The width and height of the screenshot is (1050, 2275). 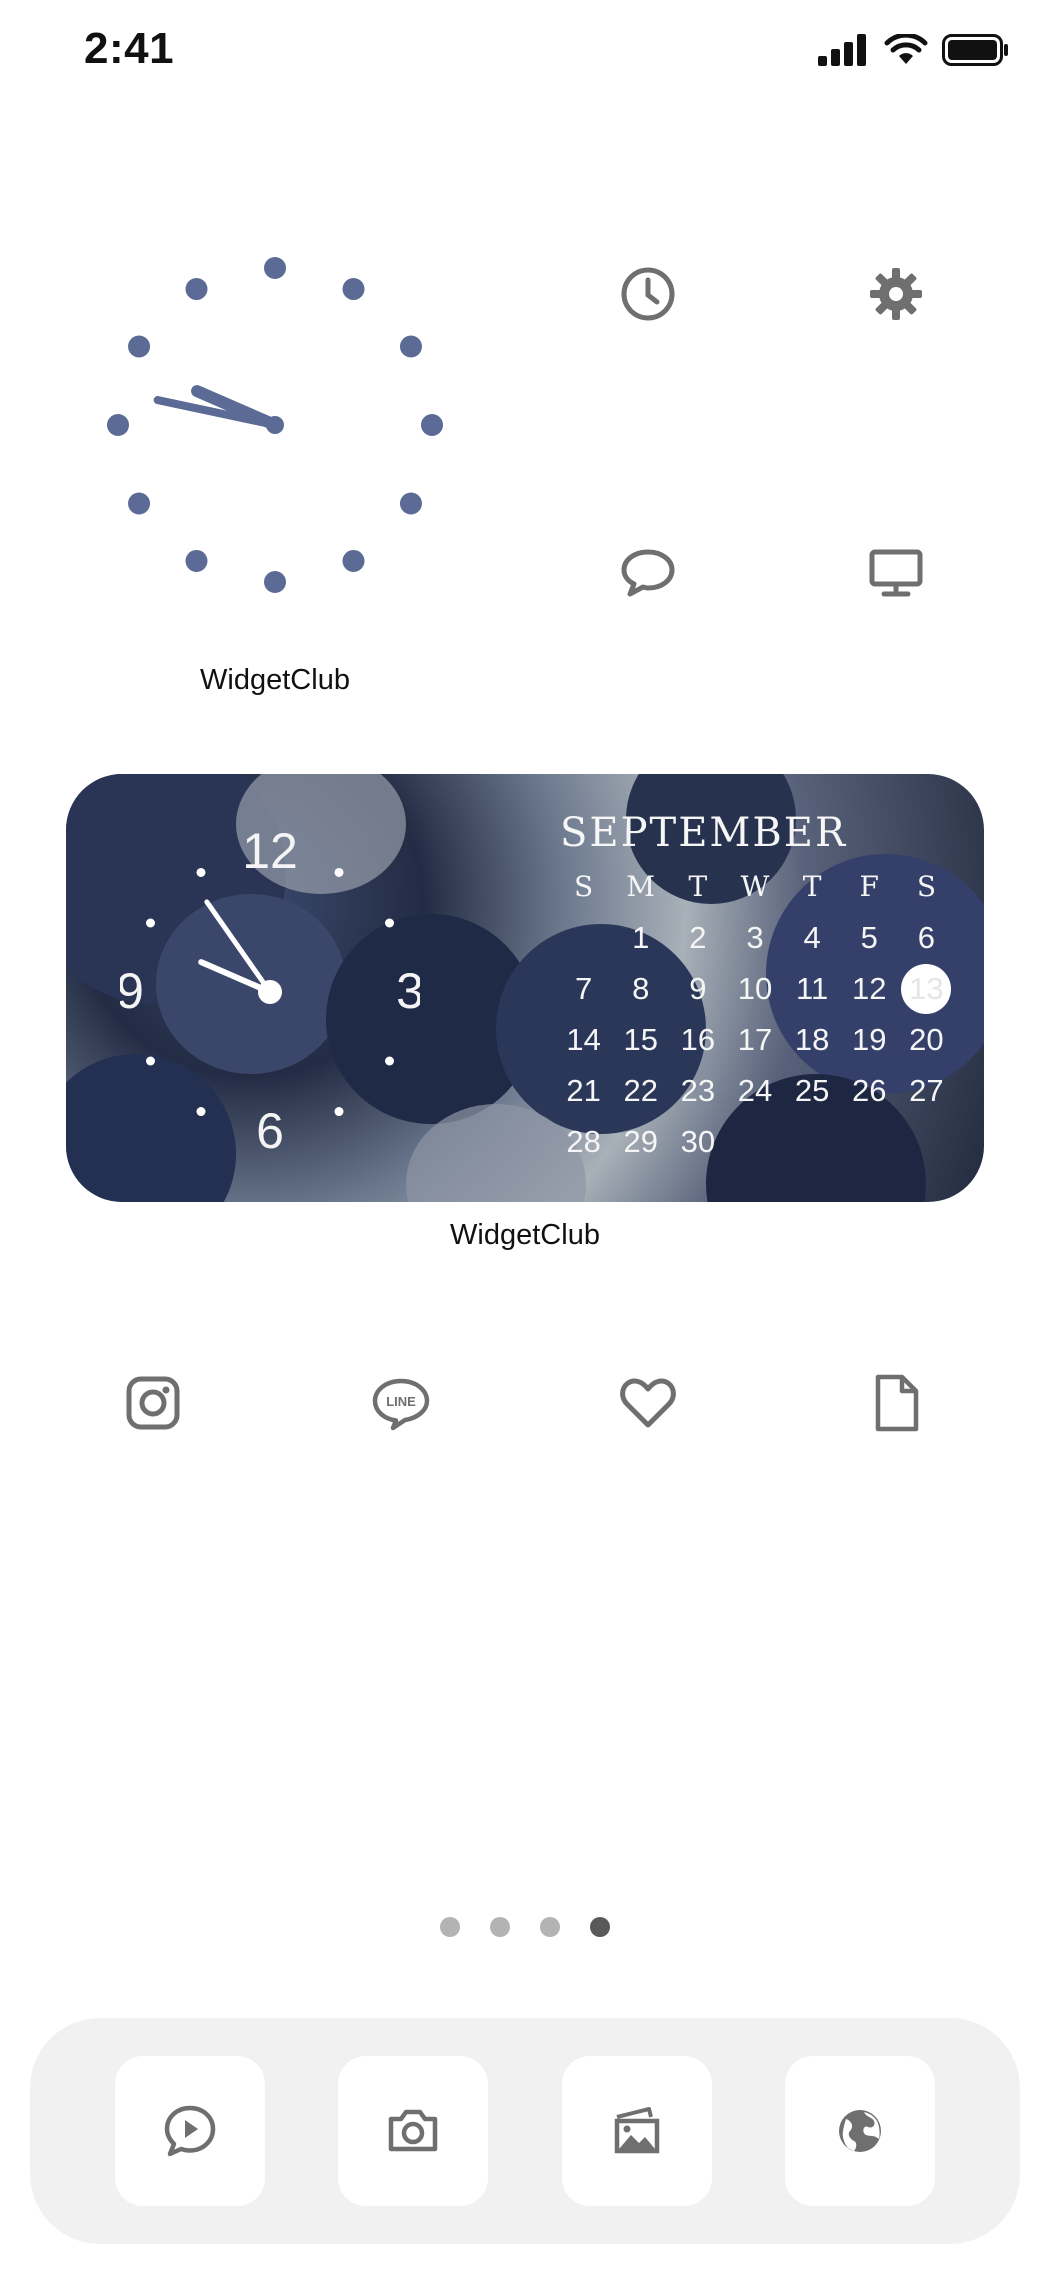 I want to click on file-icon, so click(x=897, y=1403).